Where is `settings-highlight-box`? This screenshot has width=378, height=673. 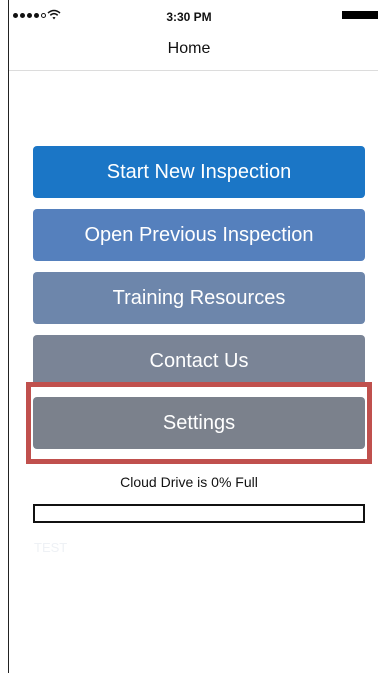
settings-highlight-box is located at coordinates (199, 423).